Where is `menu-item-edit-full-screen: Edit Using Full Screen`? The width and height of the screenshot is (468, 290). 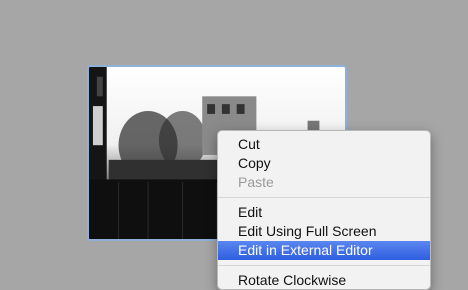 menu-item-edit-full-screen: Edit Using Full Screen is located at coordinates (324, 231).